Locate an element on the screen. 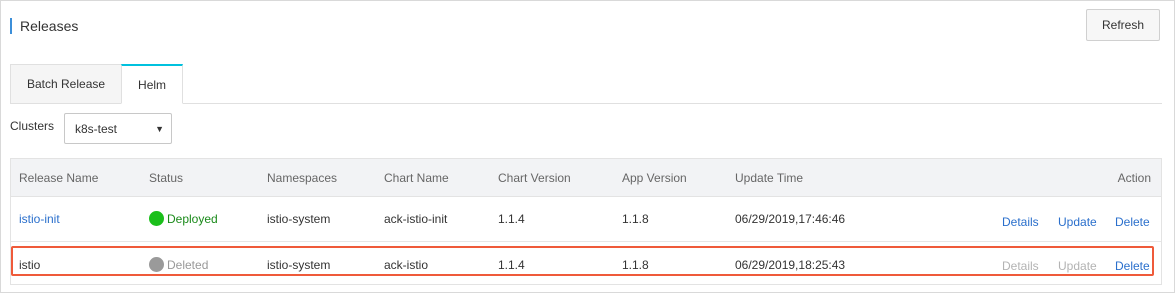 The image size is (1175, 293). status-badge: Deleted is located at coordinates (178, 264).